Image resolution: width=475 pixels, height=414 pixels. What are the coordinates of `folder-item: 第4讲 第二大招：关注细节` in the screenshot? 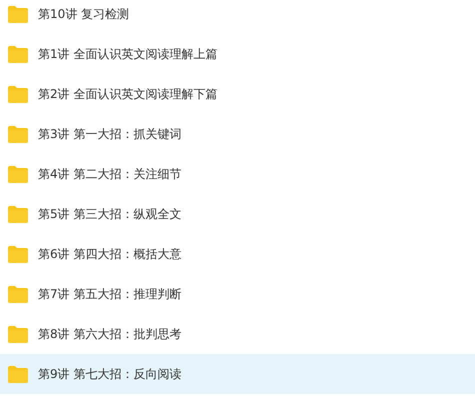 It's located at (237, 174).